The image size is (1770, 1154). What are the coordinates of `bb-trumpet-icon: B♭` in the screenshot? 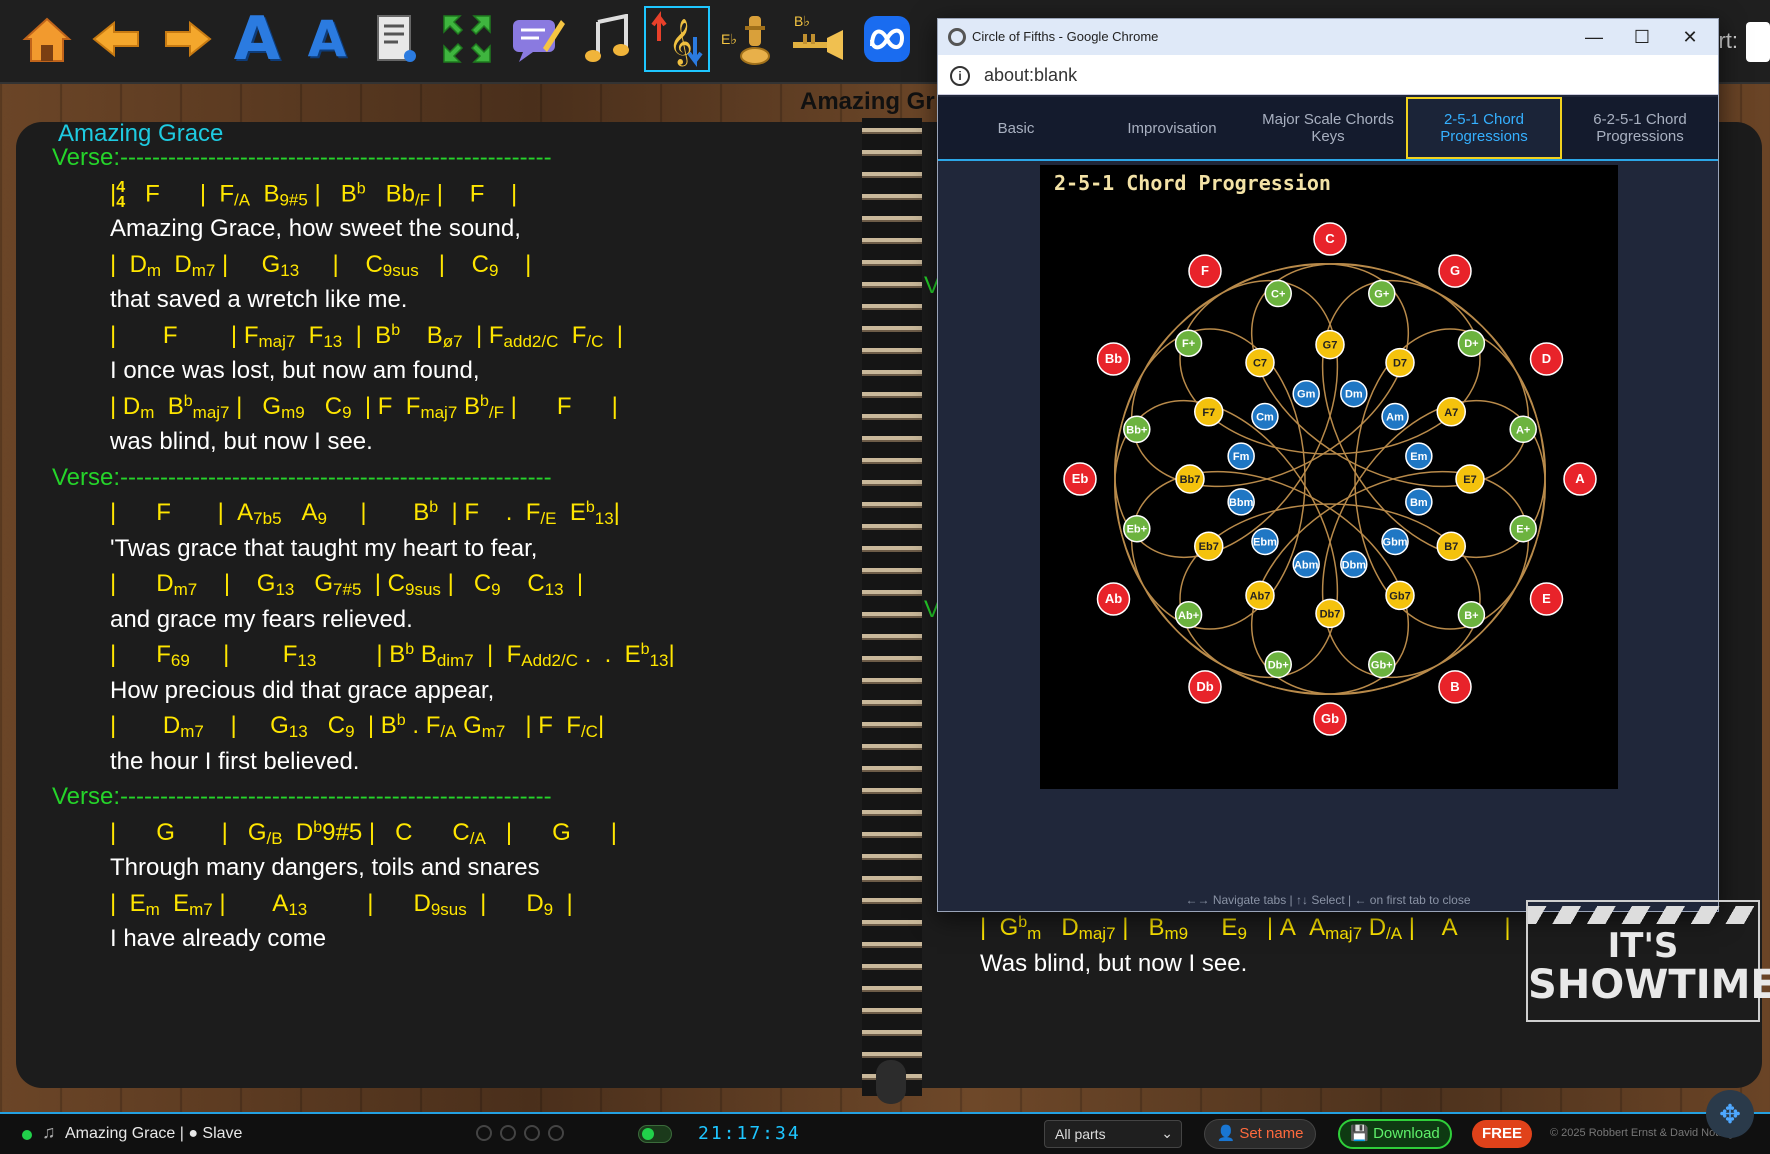 It's located at (817, 39).